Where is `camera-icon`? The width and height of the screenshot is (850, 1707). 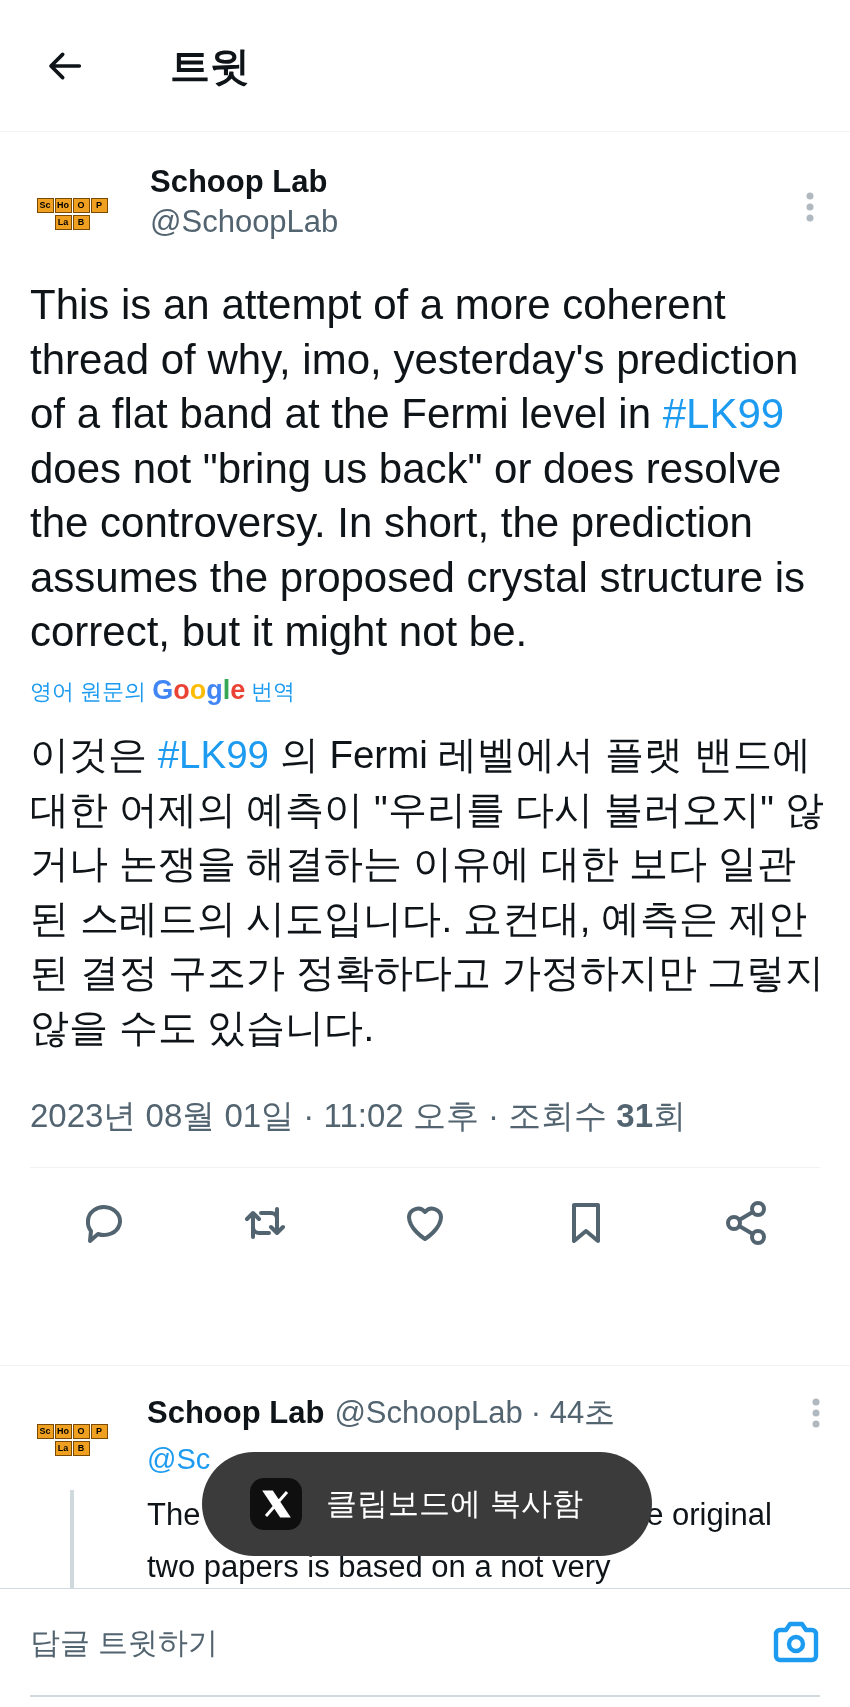 camera-icon is located at coordinates (796, 1642).